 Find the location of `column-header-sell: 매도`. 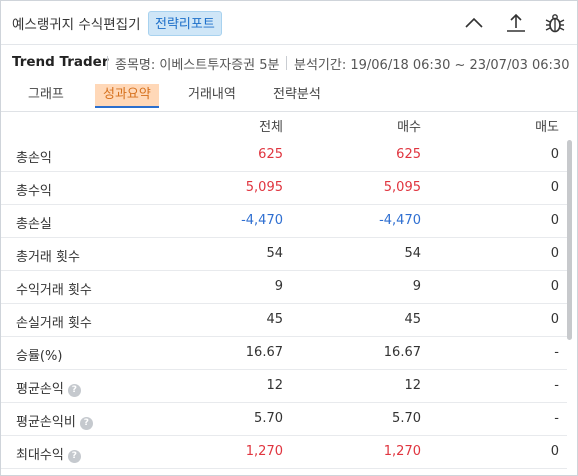

column-header-sell: 매도 is located at coordinates (547, 127).